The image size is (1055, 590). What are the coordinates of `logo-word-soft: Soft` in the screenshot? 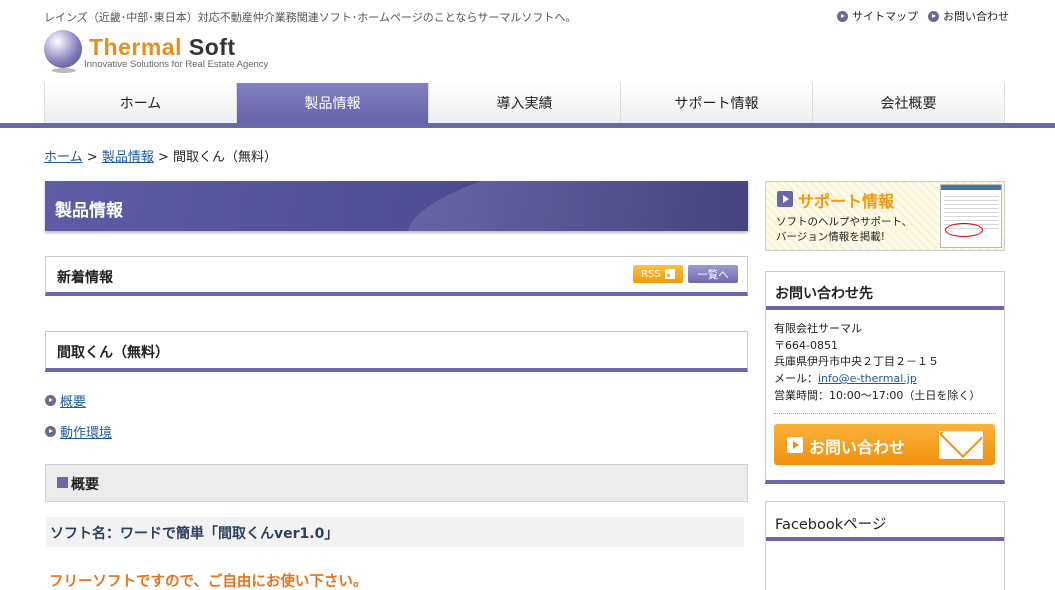 It's located at (212, 47).